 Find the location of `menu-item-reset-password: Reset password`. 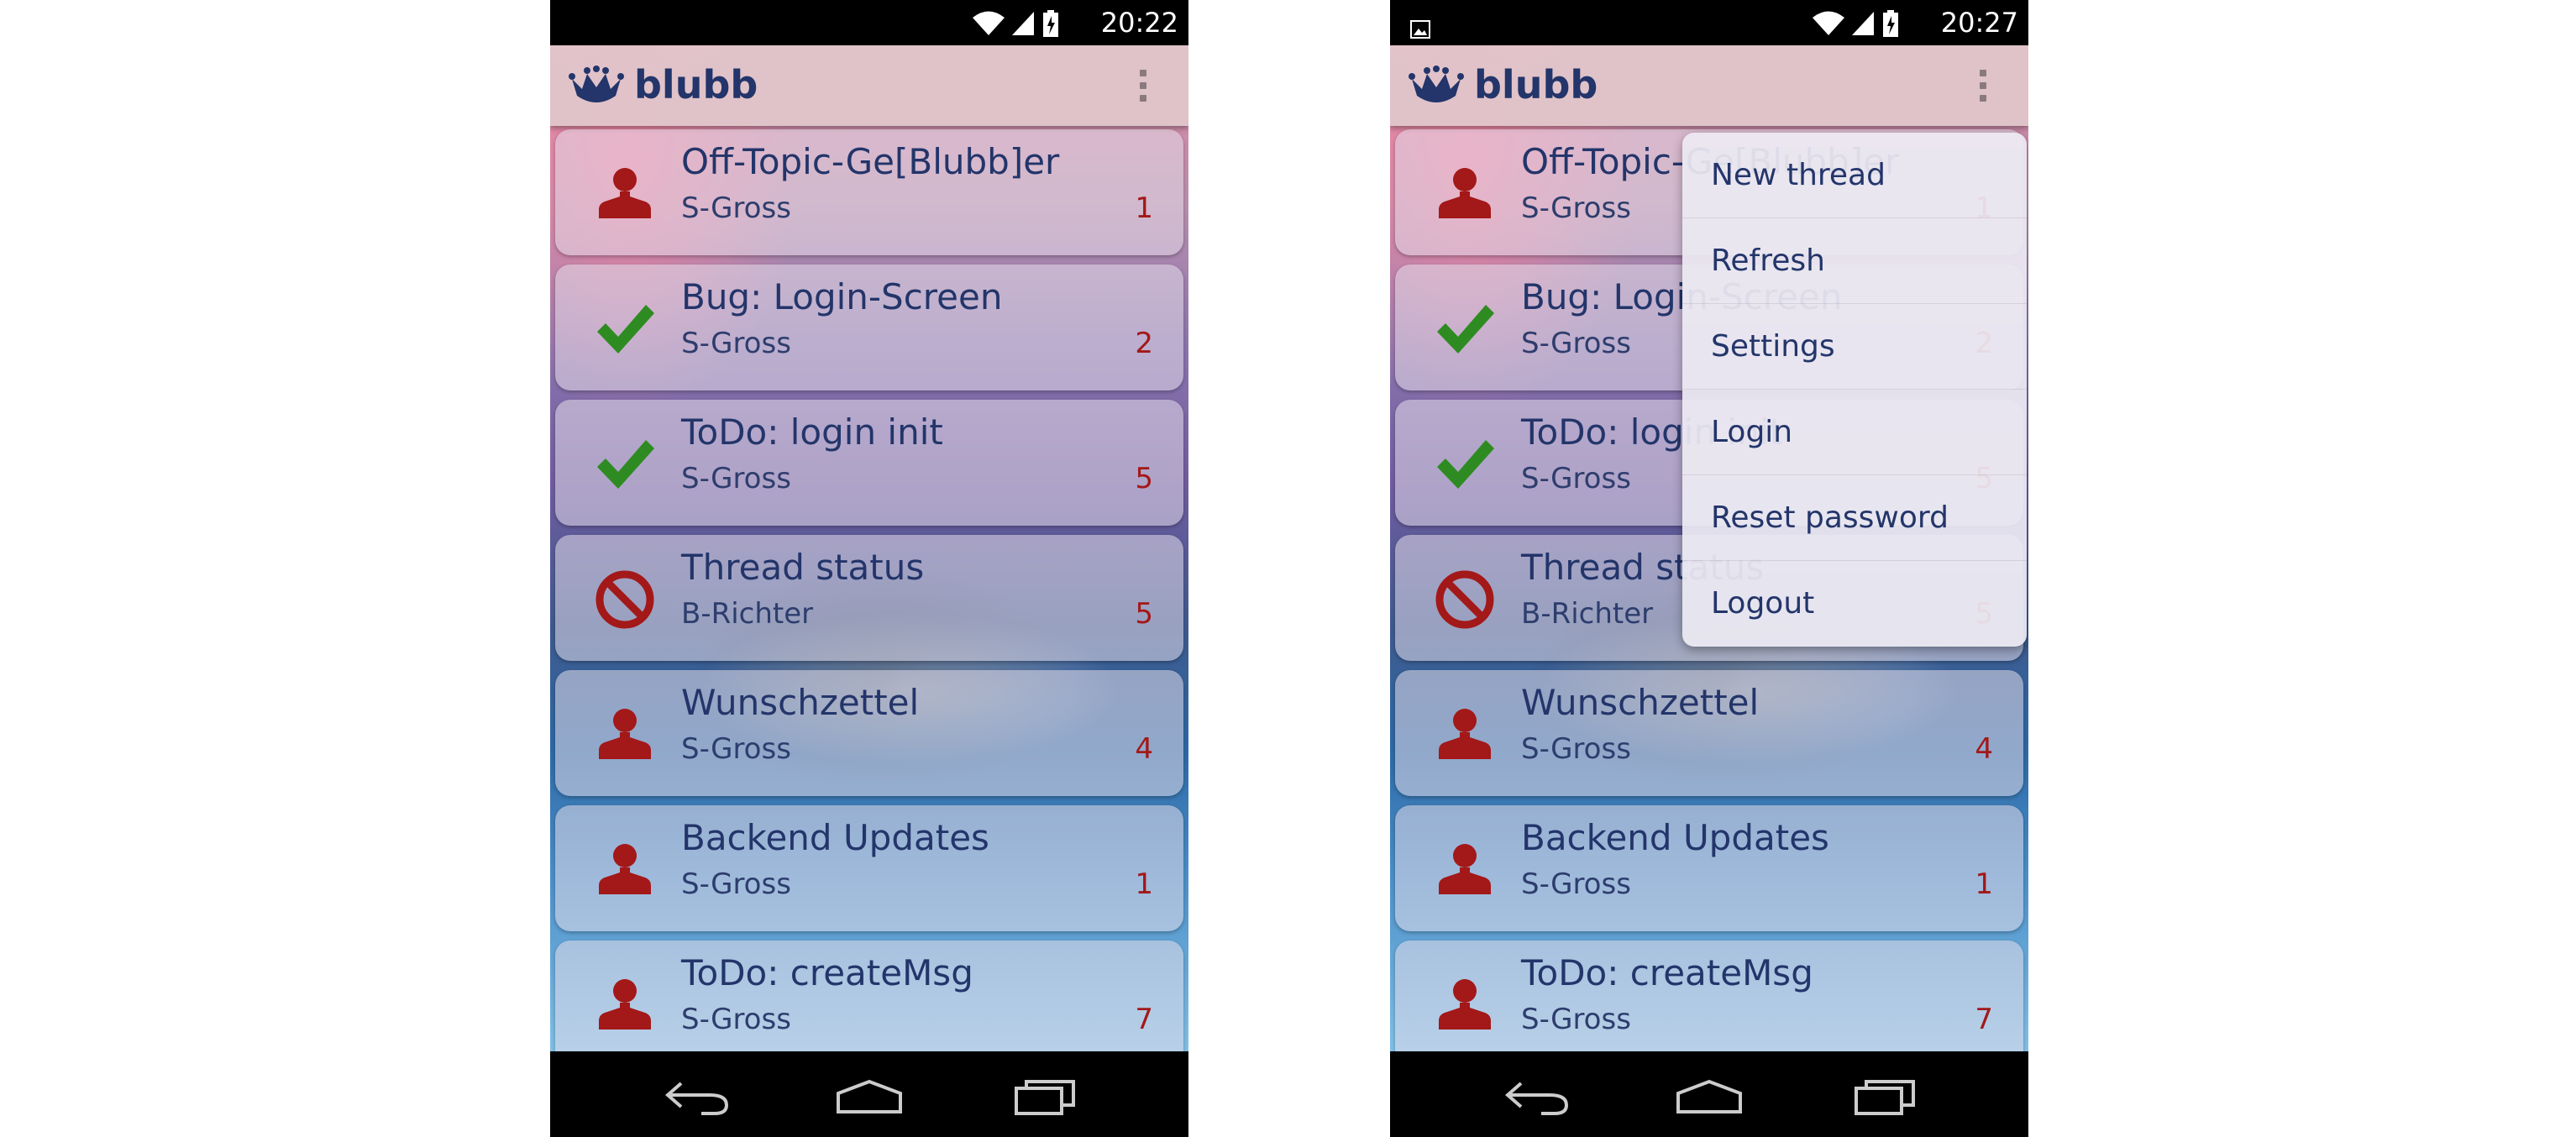

menu-item-reset-password: Reset password is located at coordinates (1854, 518).